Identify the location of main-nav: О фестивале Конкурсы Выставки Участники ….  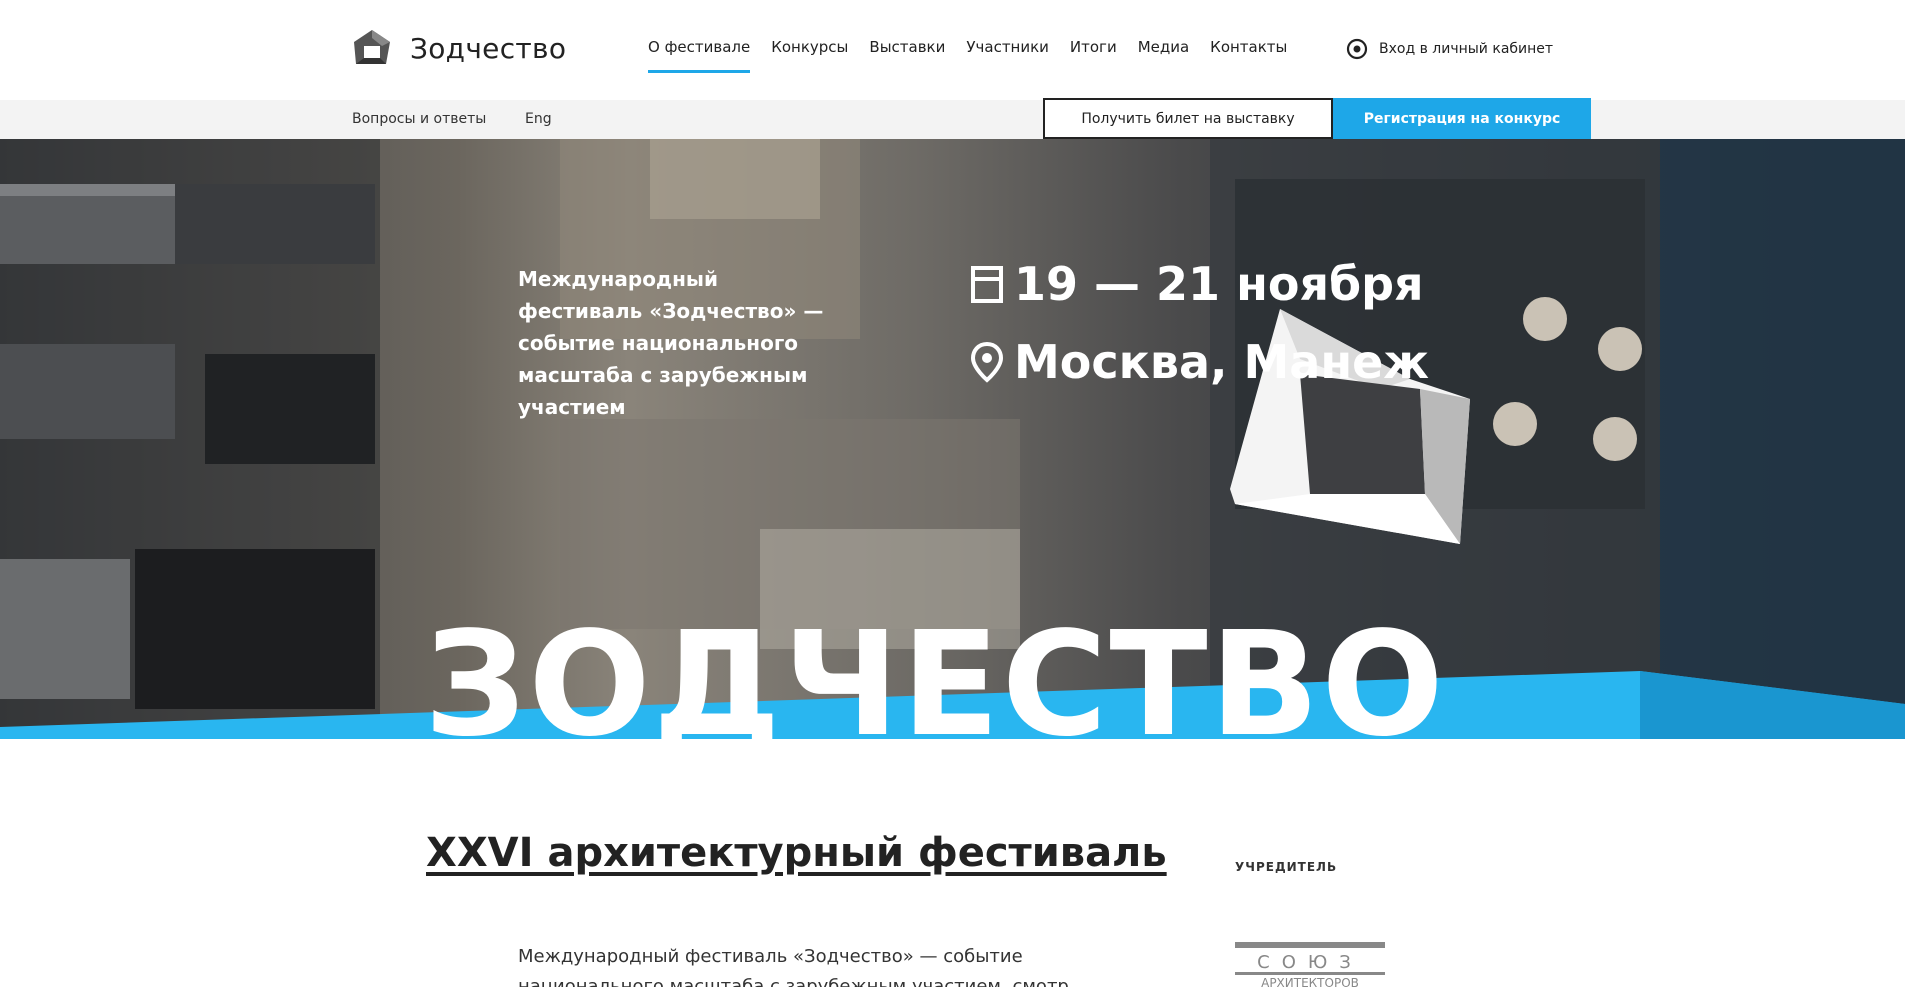
(978, 56).